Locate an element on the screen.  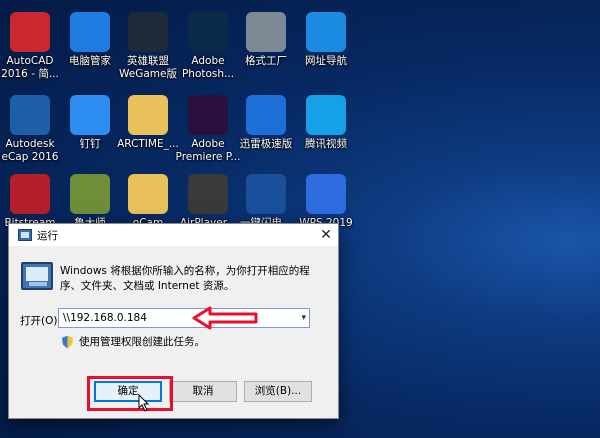
red-arrow-annotation is located at coordinates (225, 318).